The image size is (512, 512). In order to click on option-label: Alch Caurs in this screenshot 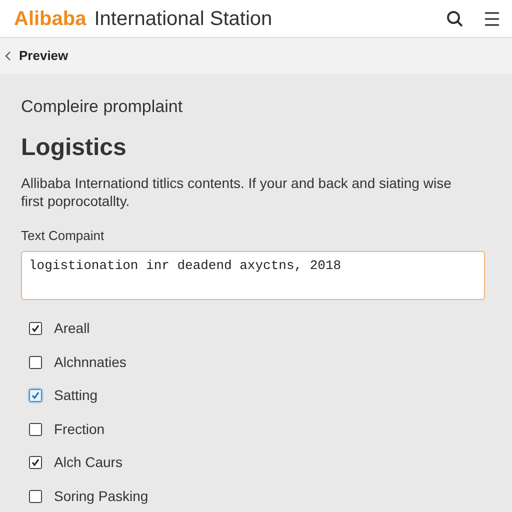, I will do `click(88, 462)`.